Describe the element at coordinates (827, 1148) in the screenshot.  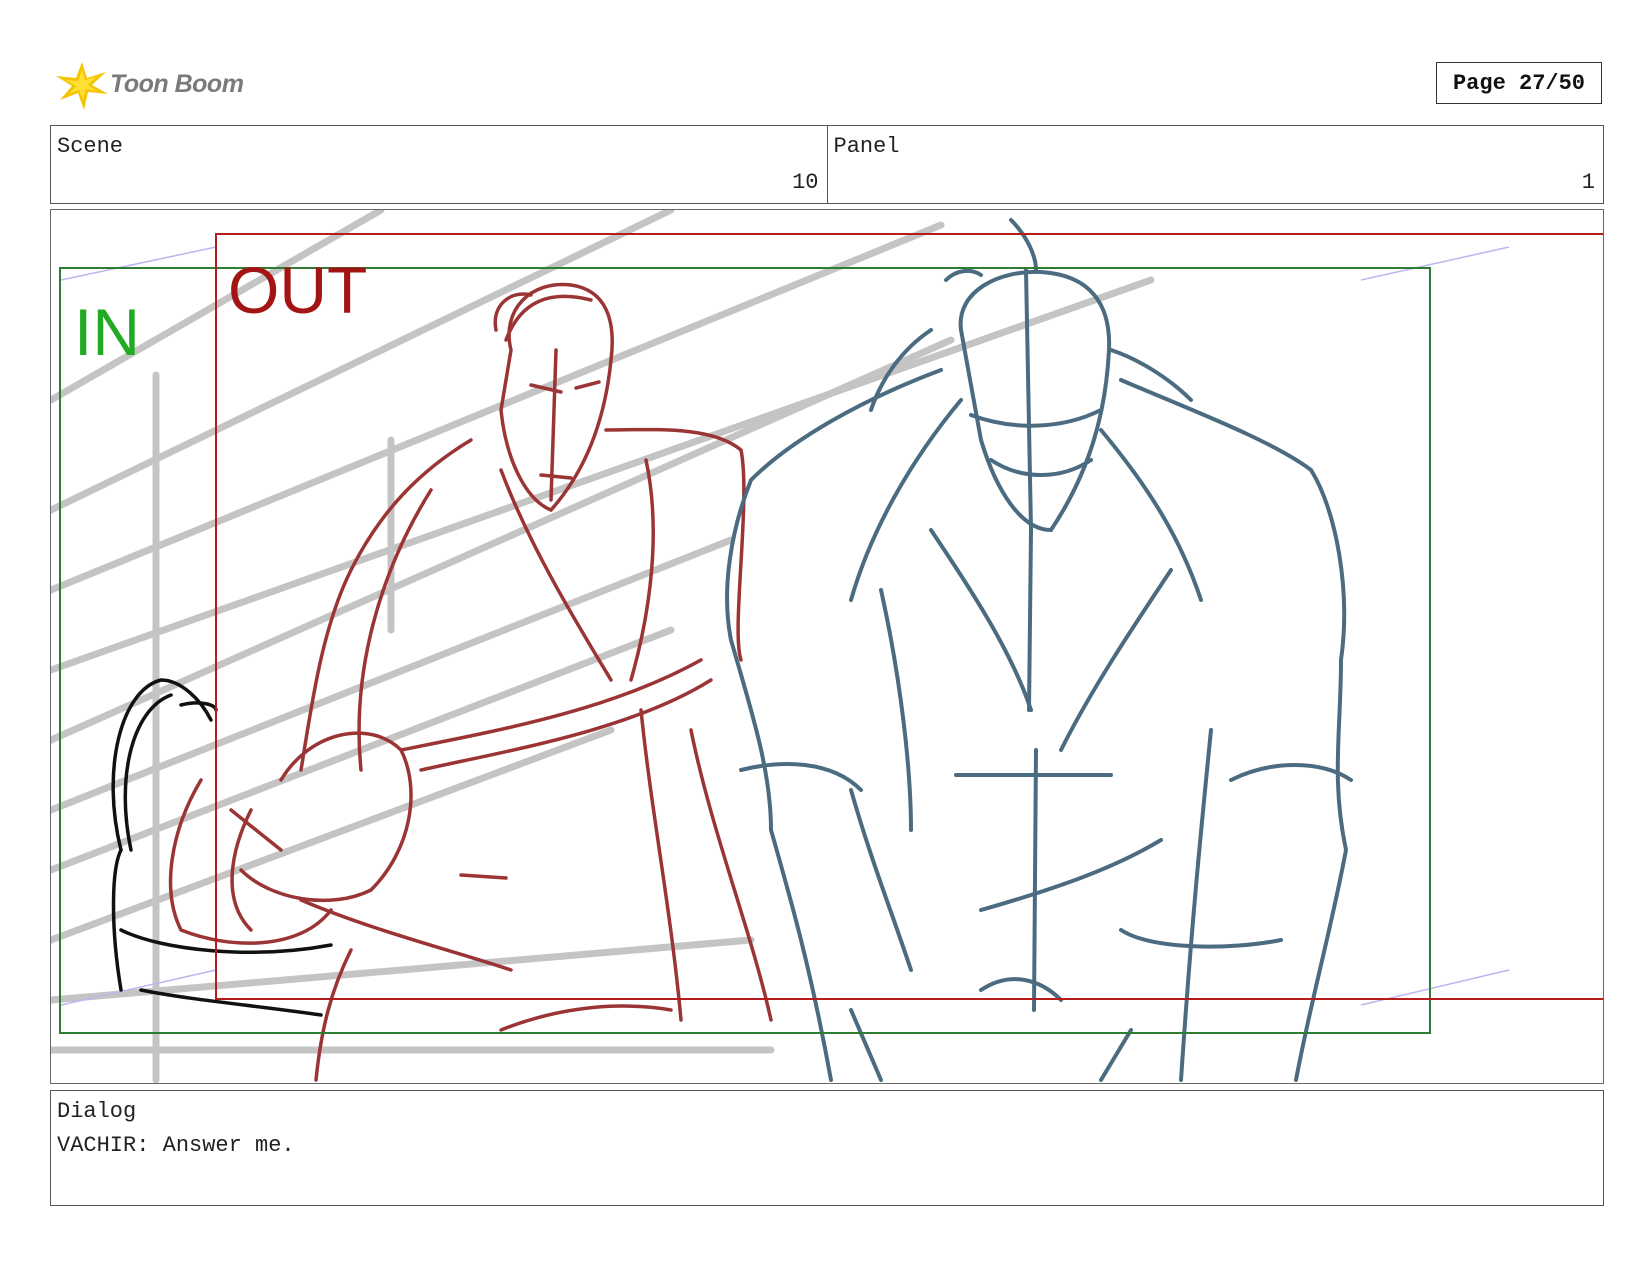
I see `dialog-box: Dialog VACHIR: Answer me.` at that location.